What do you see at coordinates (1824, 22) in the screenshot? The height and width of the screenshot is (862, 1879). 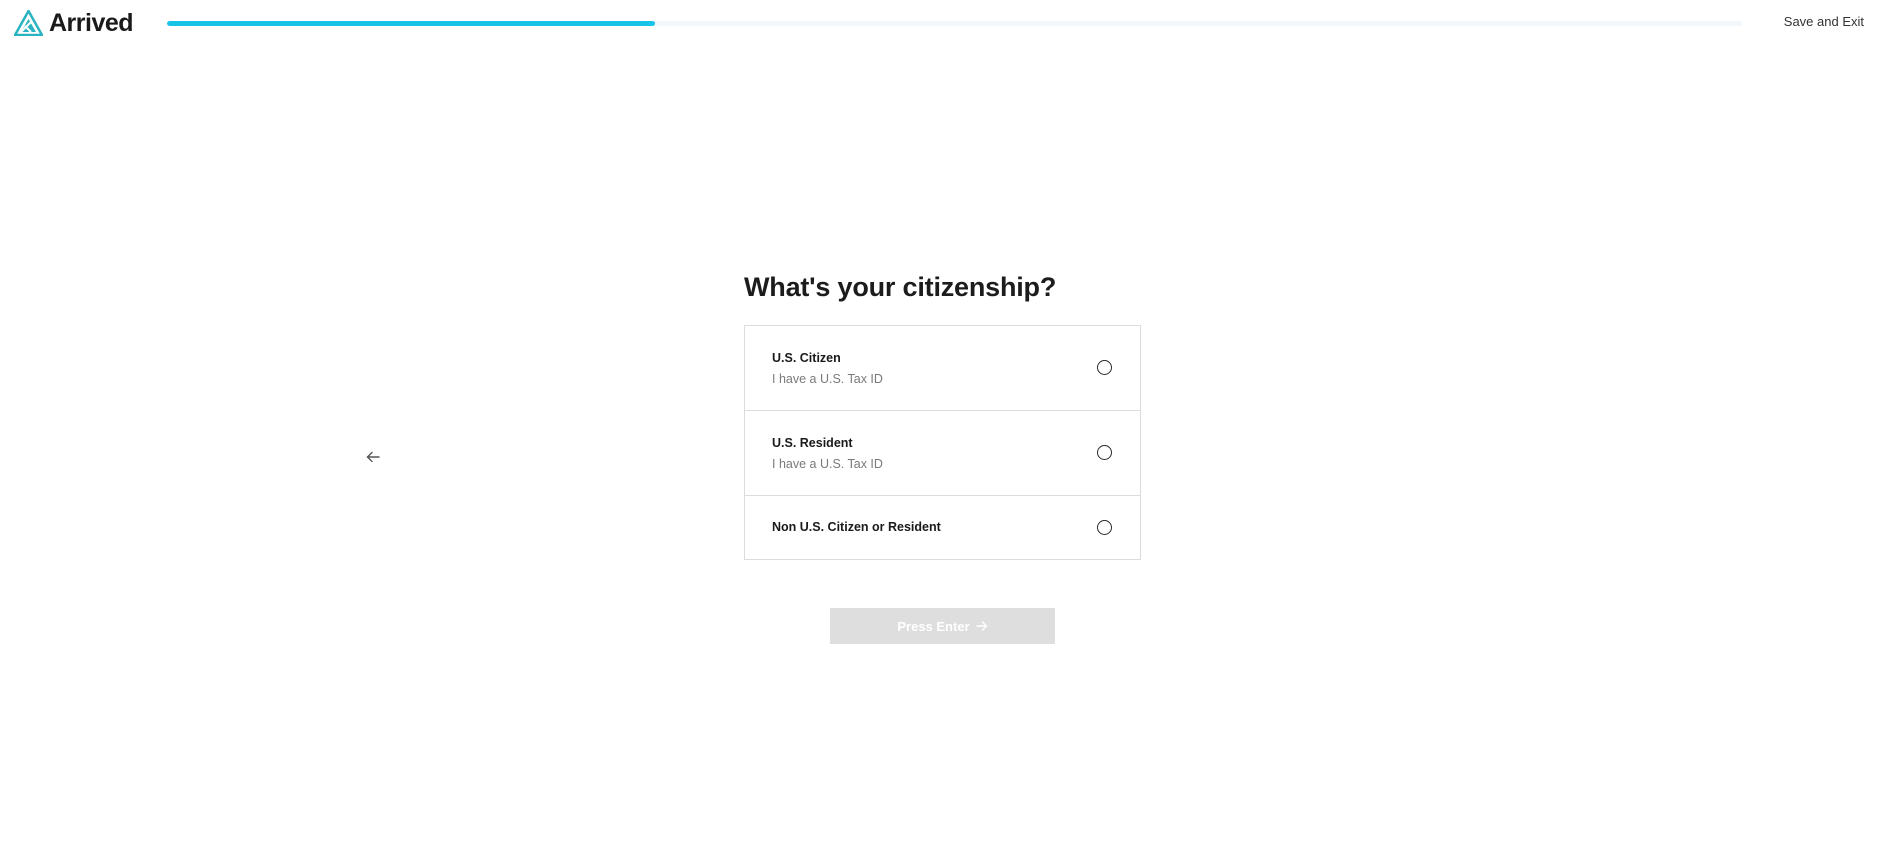 I see `save-and-exit-link: Save and Exit` at bounding box center [1824, 22].